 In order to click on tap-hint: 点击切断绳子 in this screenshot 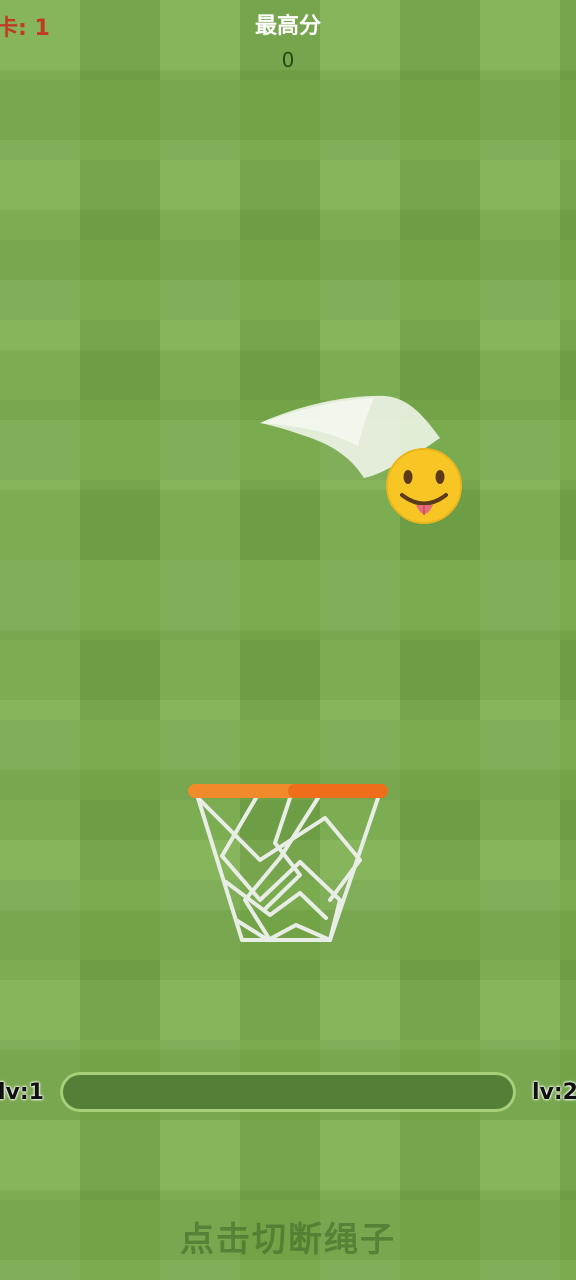, I will do `click(288, 1240)`.